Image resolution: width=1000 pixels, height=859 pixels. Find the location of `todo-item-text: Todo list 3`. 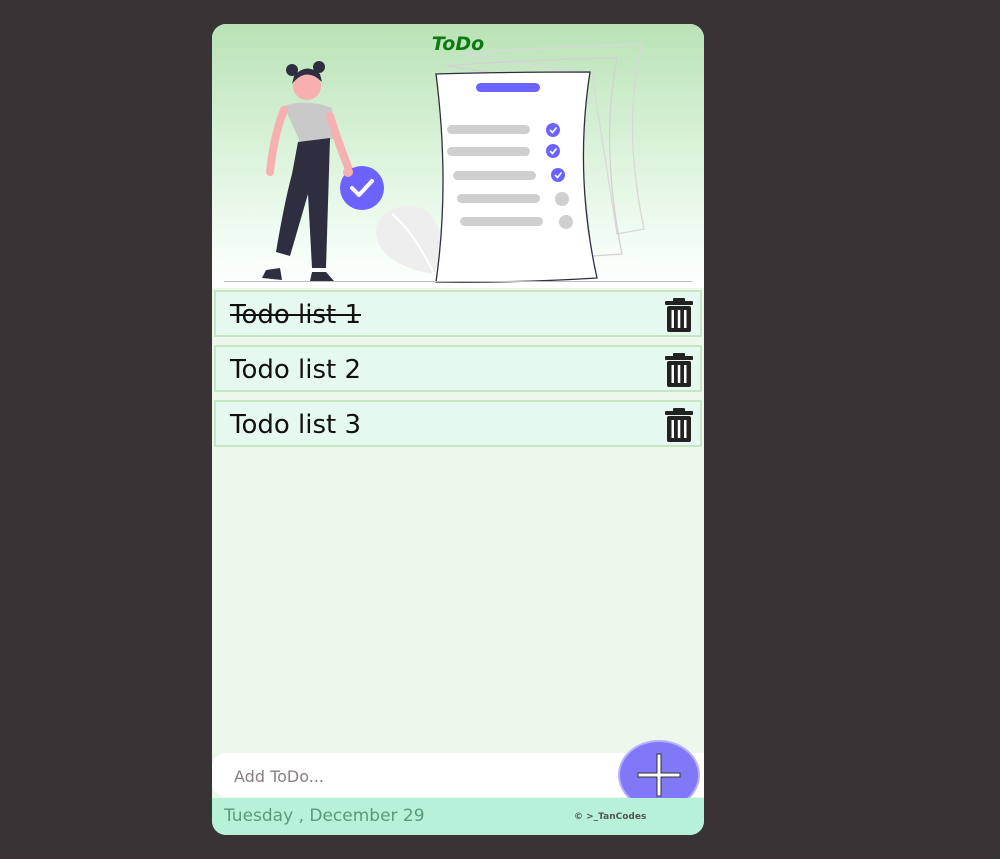

todo-item-text: Todo list 3 is located at coordinates (295, 425).